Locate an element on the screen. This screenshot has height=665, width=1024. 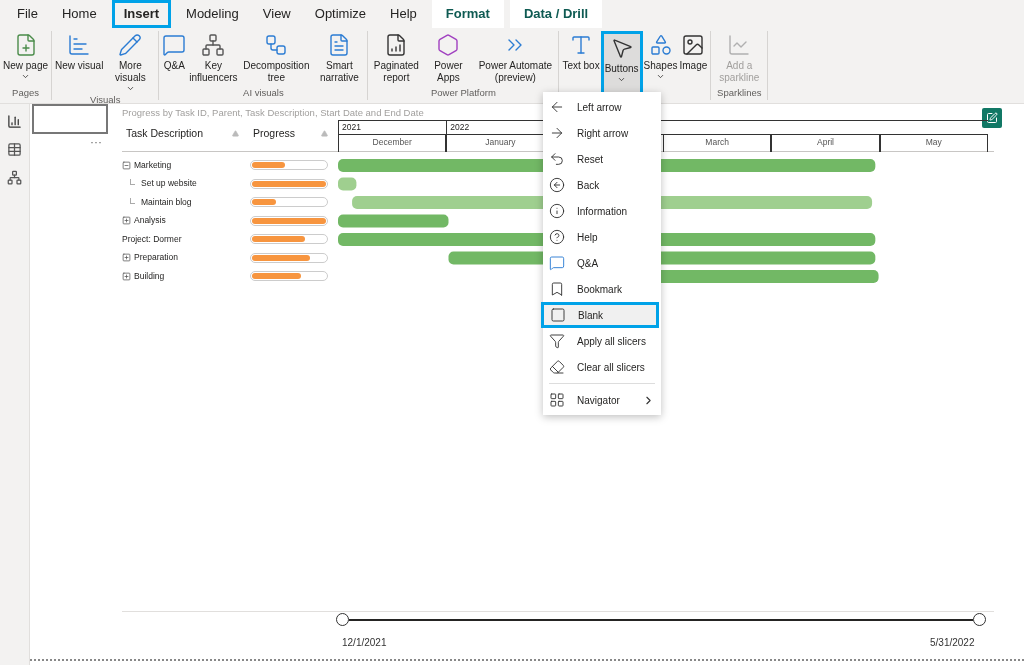
start-date: 12/1/2021 is located at coordinates (364, 643).